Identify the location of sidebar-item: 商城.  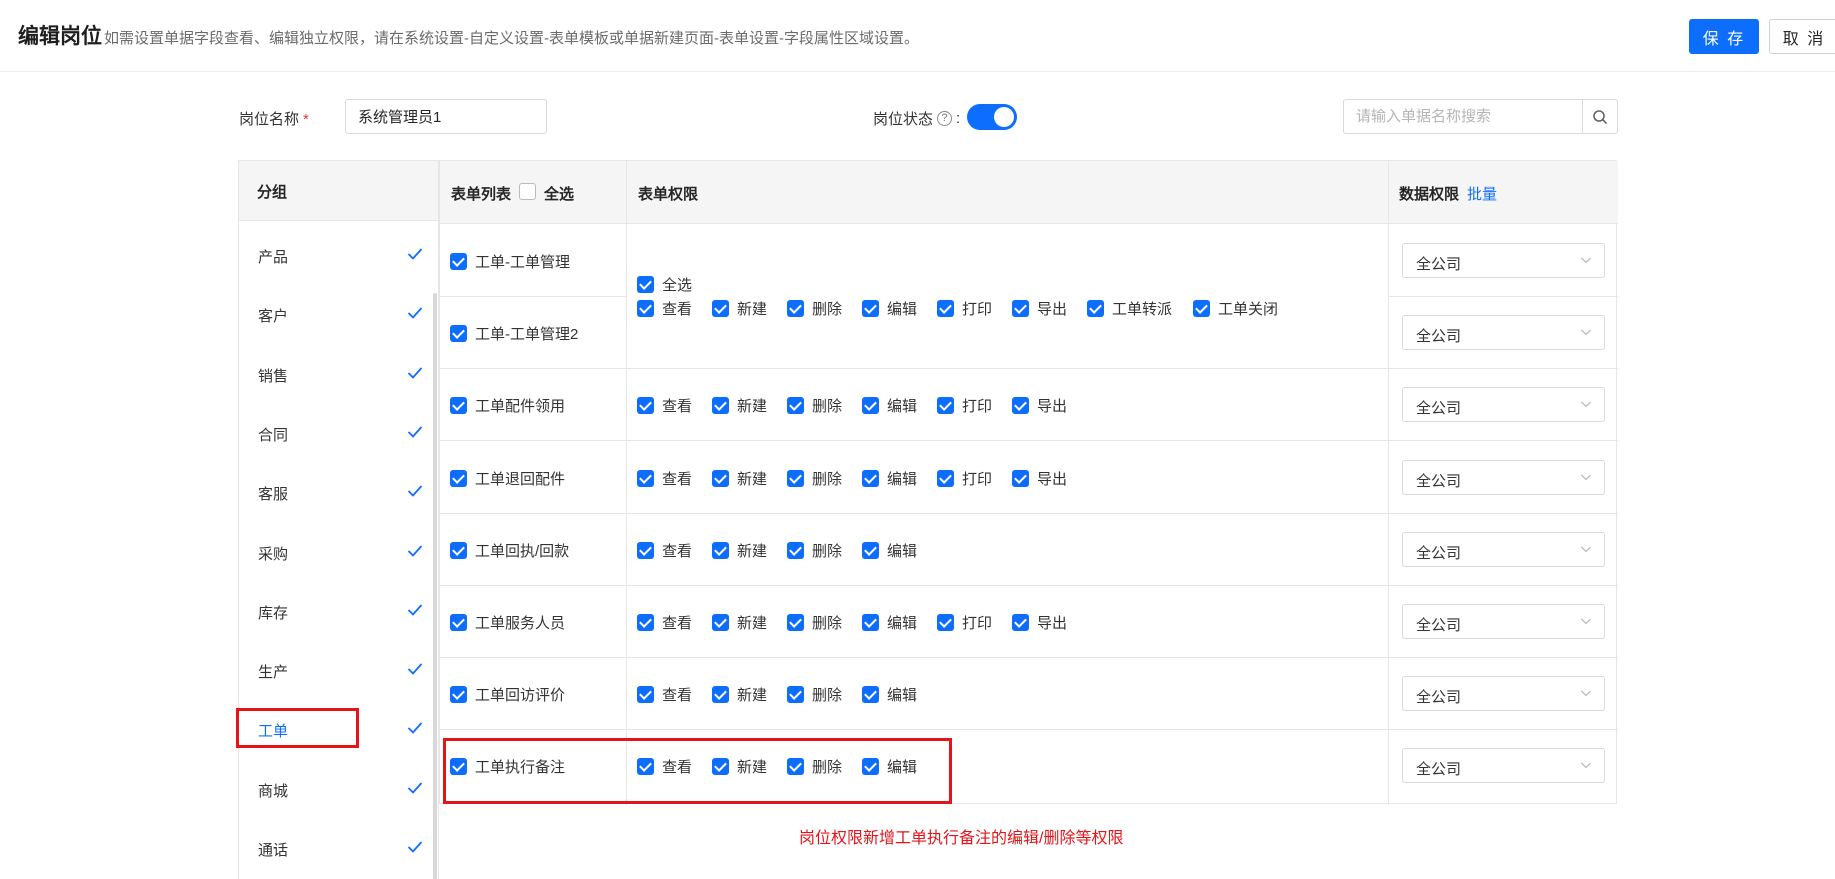
(334, 790).